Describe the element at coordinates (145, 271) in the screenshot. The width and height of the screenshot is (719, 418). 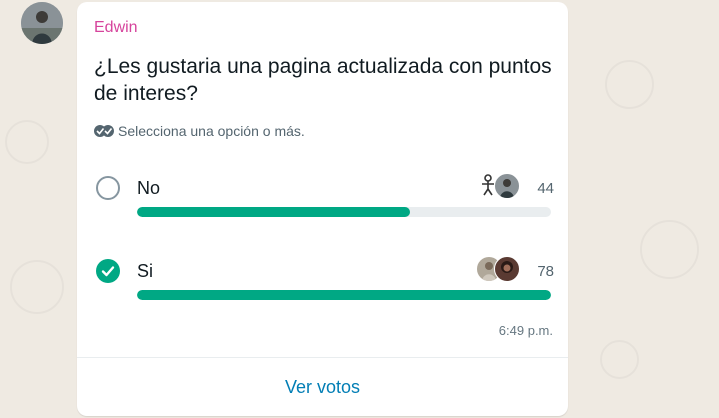
I see `poll-option-label: Si` at that location.